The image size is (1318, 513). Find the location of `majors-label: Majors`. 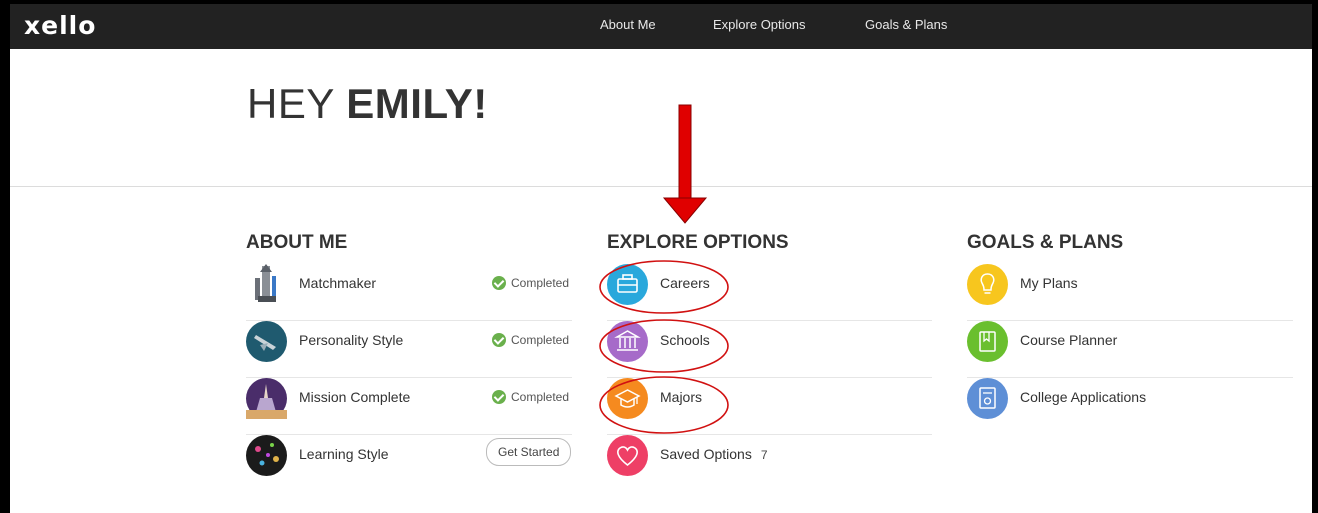

majors-label: Majors is located at coordinates (681, 397).